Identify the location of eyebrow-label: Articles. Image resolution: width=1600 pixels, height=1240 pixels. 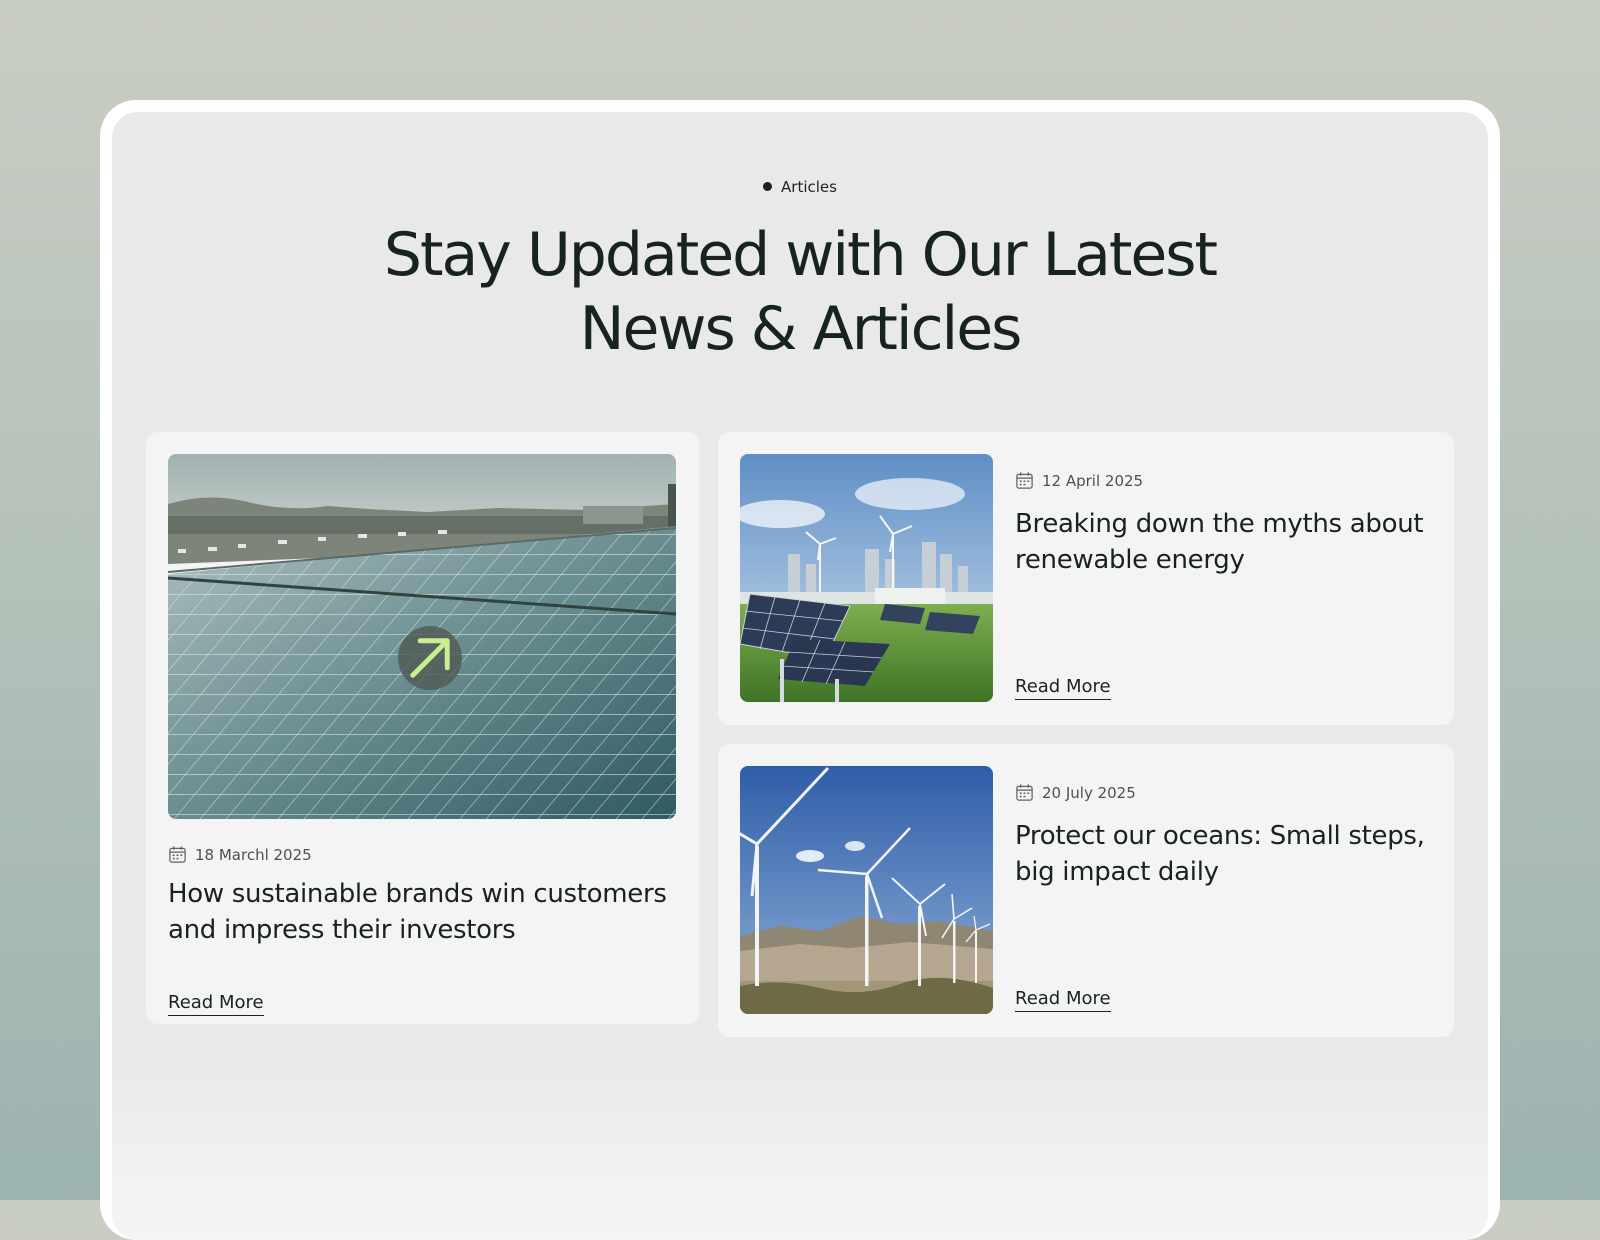
(809, 187).